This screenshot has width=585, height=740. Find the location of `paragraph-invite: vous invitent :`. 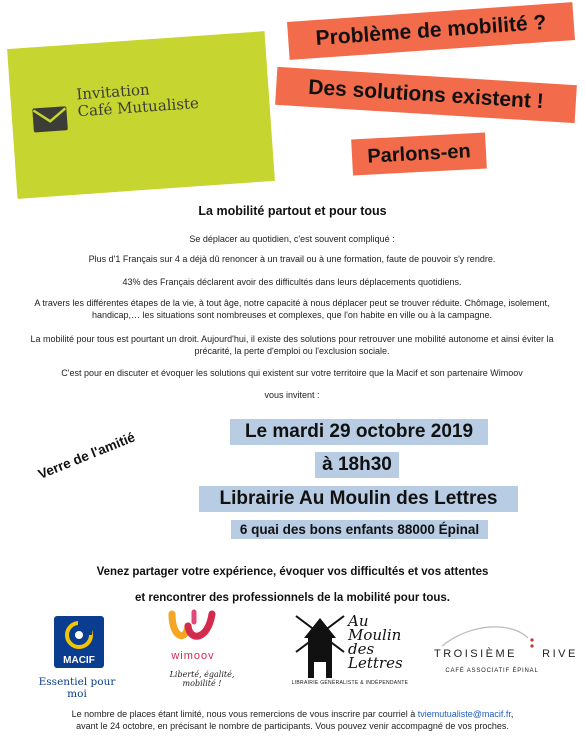

paragraph-invite: vous invitent : is located at coordinates (292, 395).